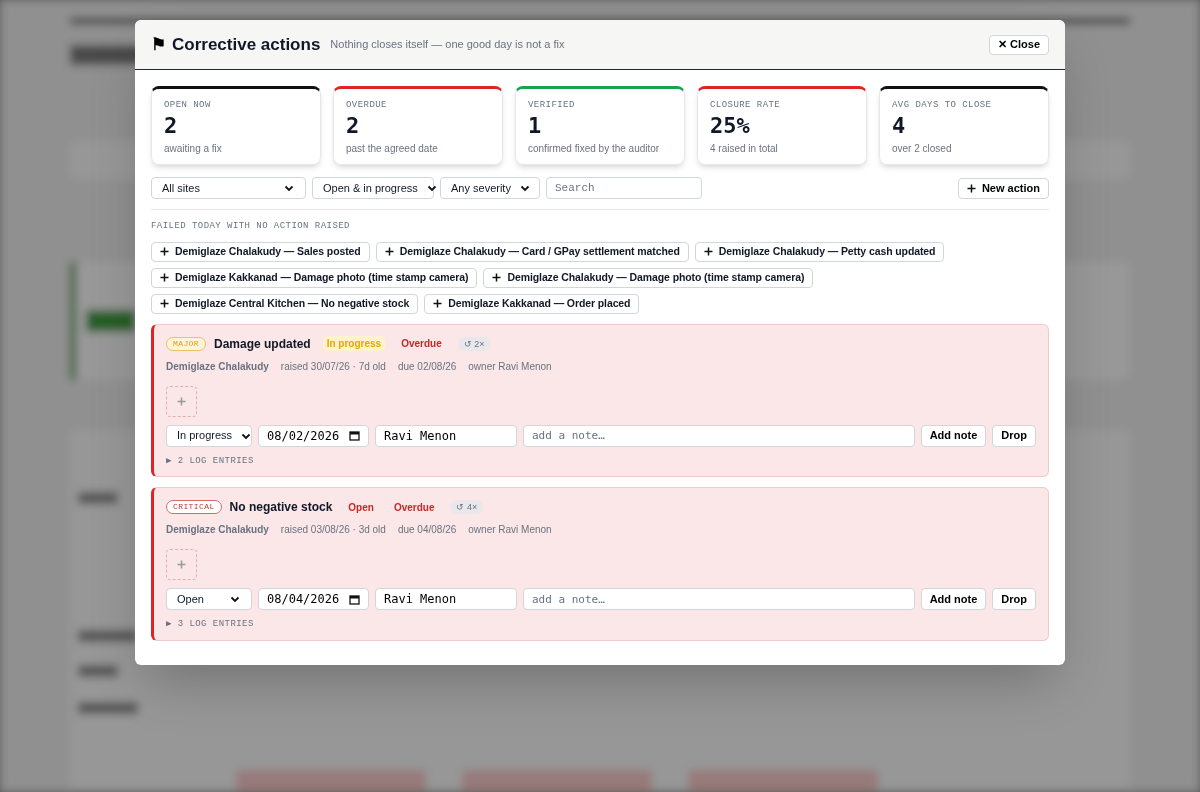  Describe the element at coordinates (313, 599) in the screenshot. I see `date-field: 08/04/2026` at that location.